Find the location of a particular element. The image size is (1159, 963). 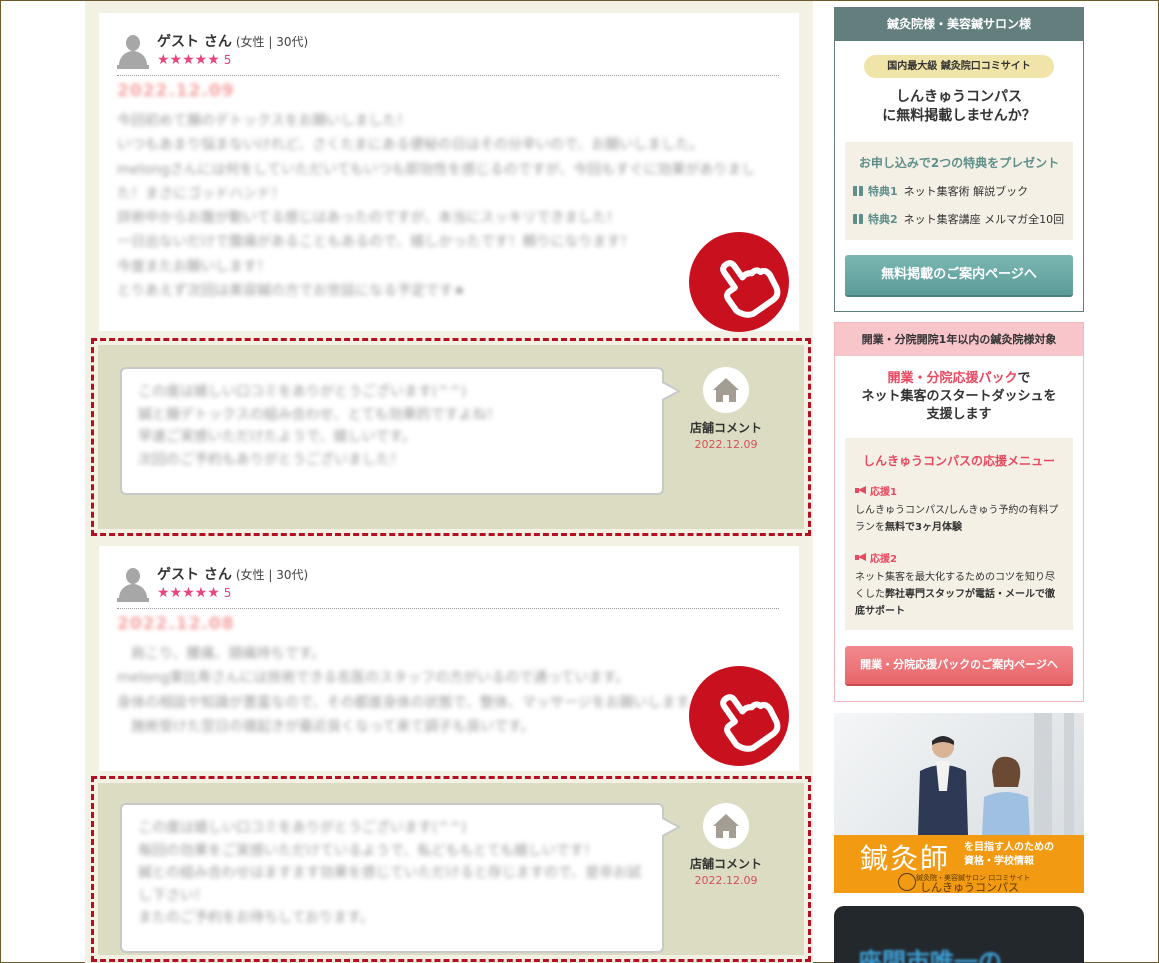

free-listing-button: 無料掲載のご案内ページへ is located at coordinates (959, 275).